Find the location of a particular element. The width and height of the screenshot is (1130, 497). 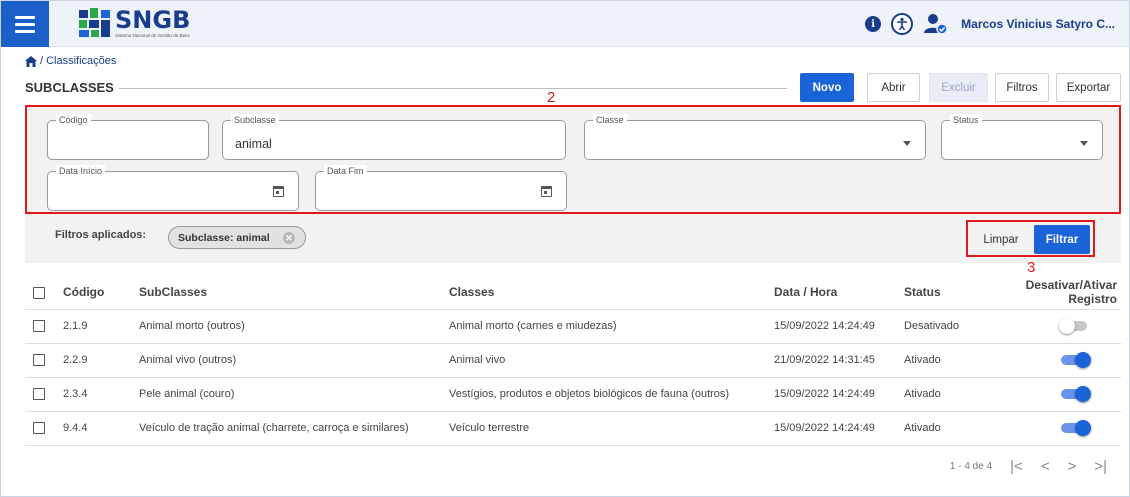

cell-classe: Animal morto (carnes e miudezas) is located at coordinates (611, 326).